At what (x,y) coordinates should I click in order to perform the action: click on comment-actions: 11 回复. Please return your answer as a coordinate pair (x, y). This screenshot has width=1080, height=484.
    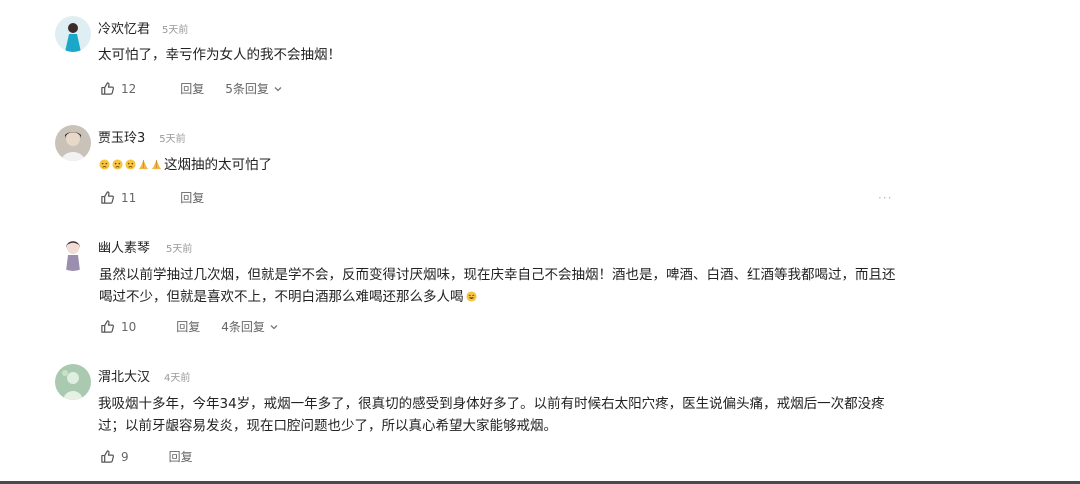
    Looking at the image, I should click on (152, 197).